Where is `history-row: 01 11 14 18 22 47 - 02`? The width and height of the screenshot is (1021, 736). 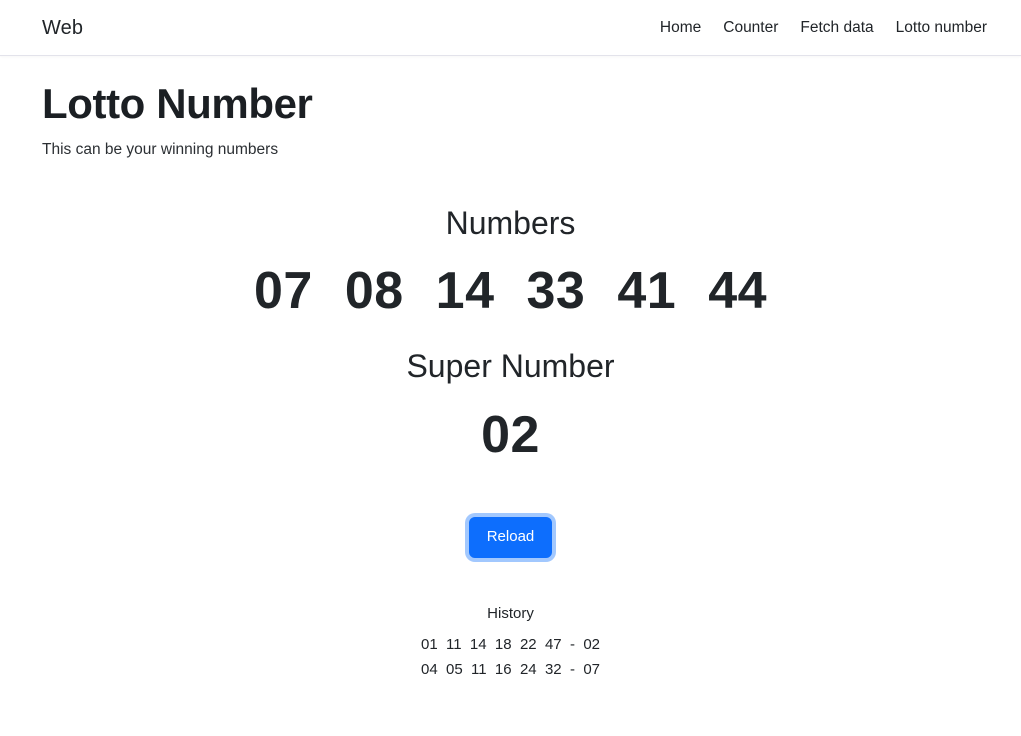
history-row: 01 11 14 18 22 47 - 02 is located at coordinates (510, 645).